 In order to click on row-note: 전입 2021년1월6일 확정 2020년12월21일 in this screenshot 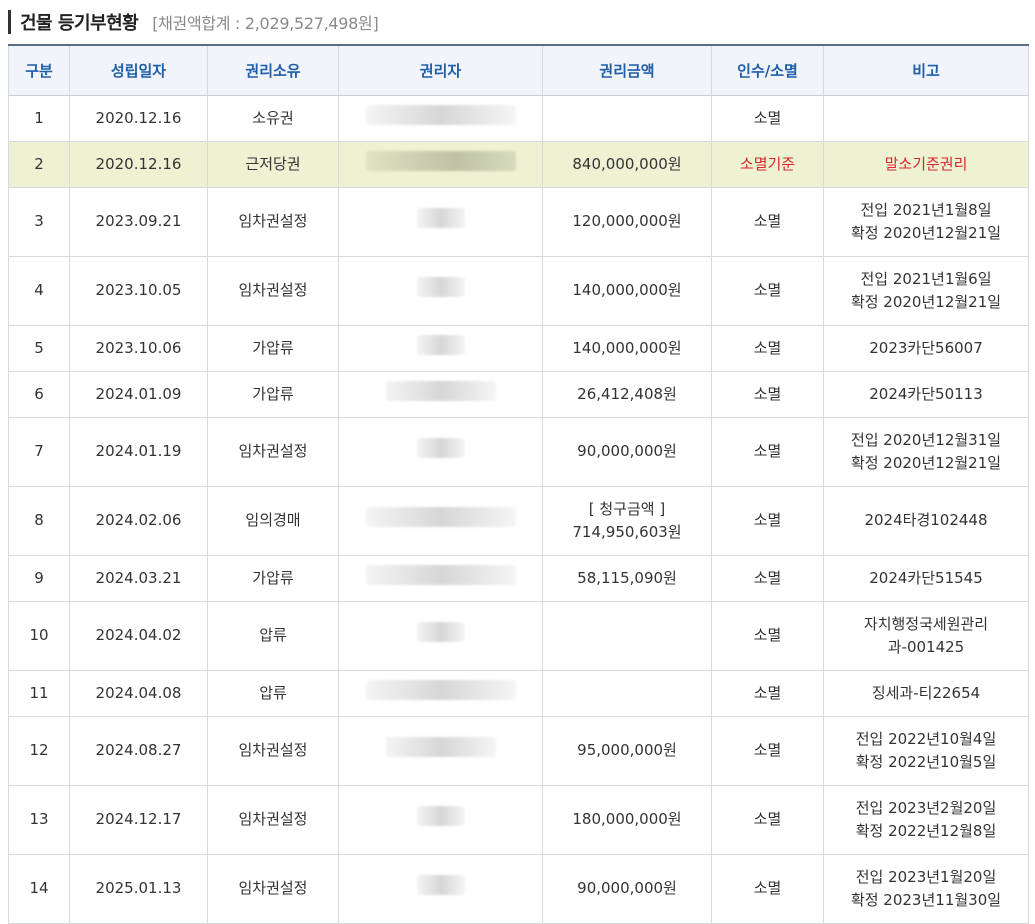, I will do `click(926, 290)`.